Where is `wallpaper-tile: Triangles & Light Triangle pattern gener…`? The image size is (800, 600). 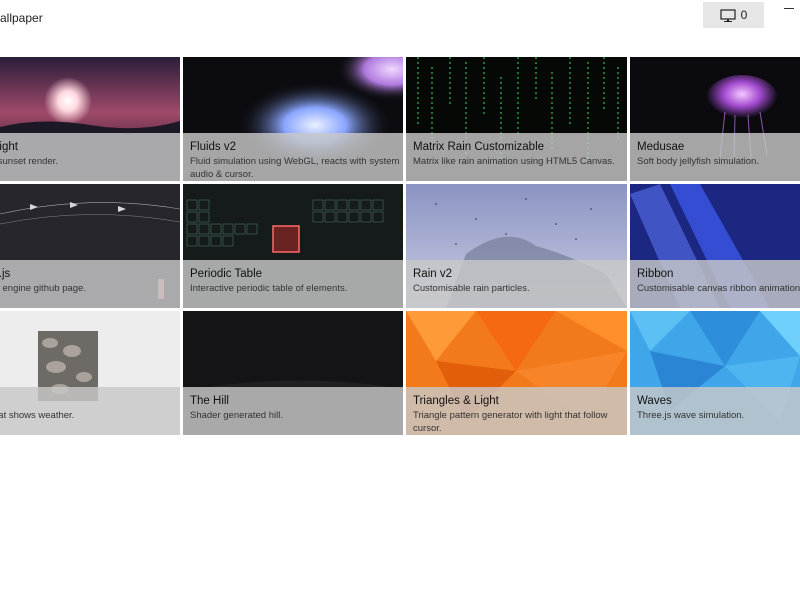 wallpaper-tile: Triangles & Light Triangle pattern gener… is located at coordinates (516, 373).